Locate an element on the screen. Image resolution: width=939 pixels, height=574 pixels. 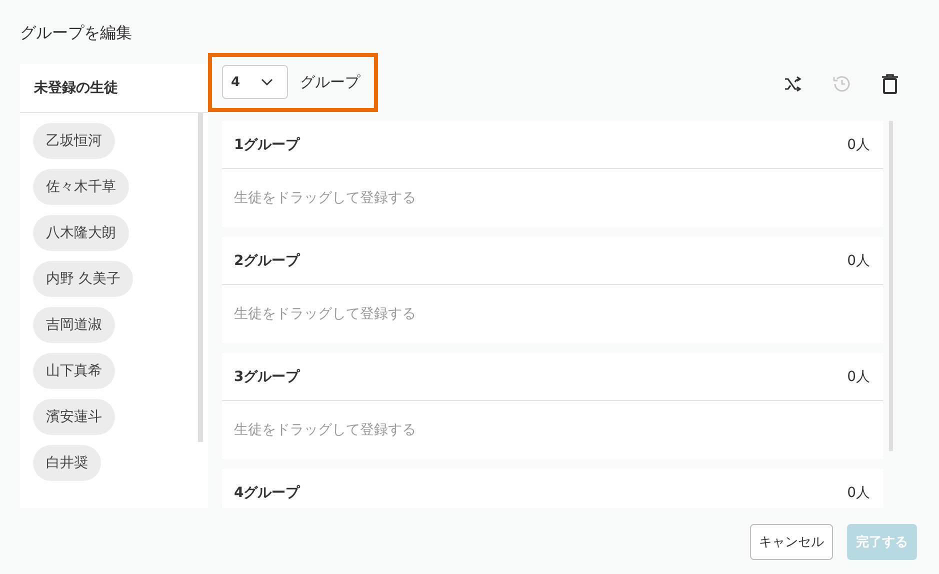
student-chip: 白井奨 is located at coordinates (67, 463).